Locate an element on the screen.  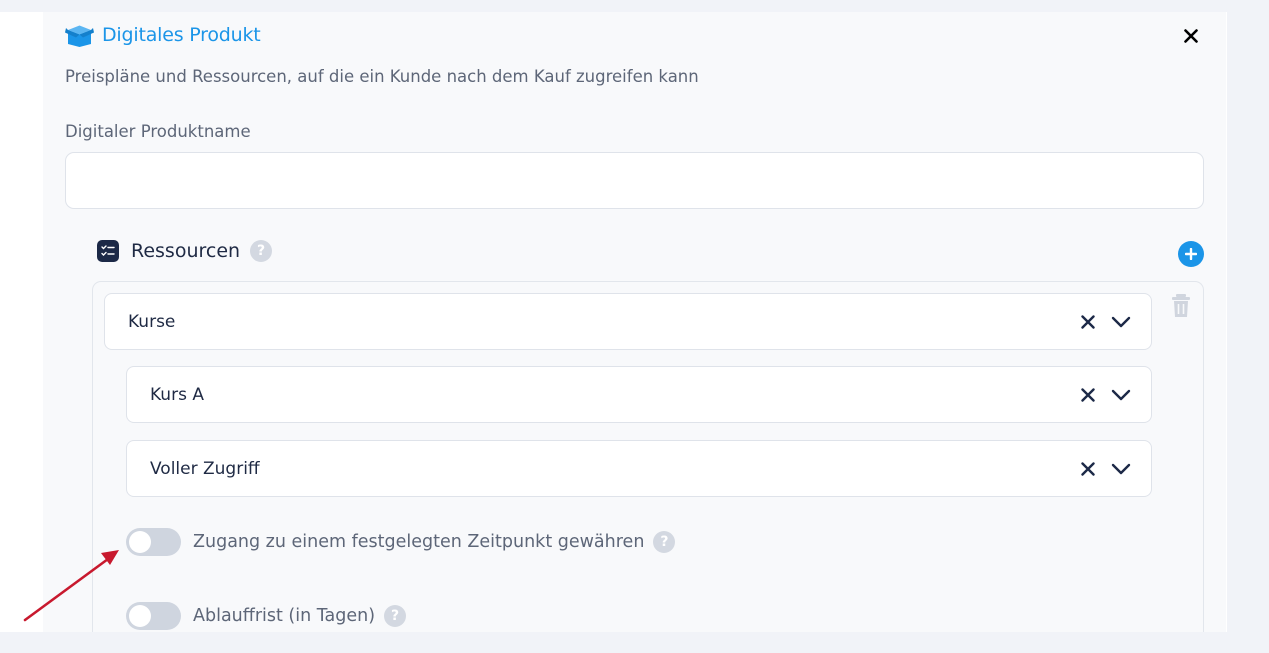
scheduled-access-help-icon: ? is located at coordinates (664, 542).